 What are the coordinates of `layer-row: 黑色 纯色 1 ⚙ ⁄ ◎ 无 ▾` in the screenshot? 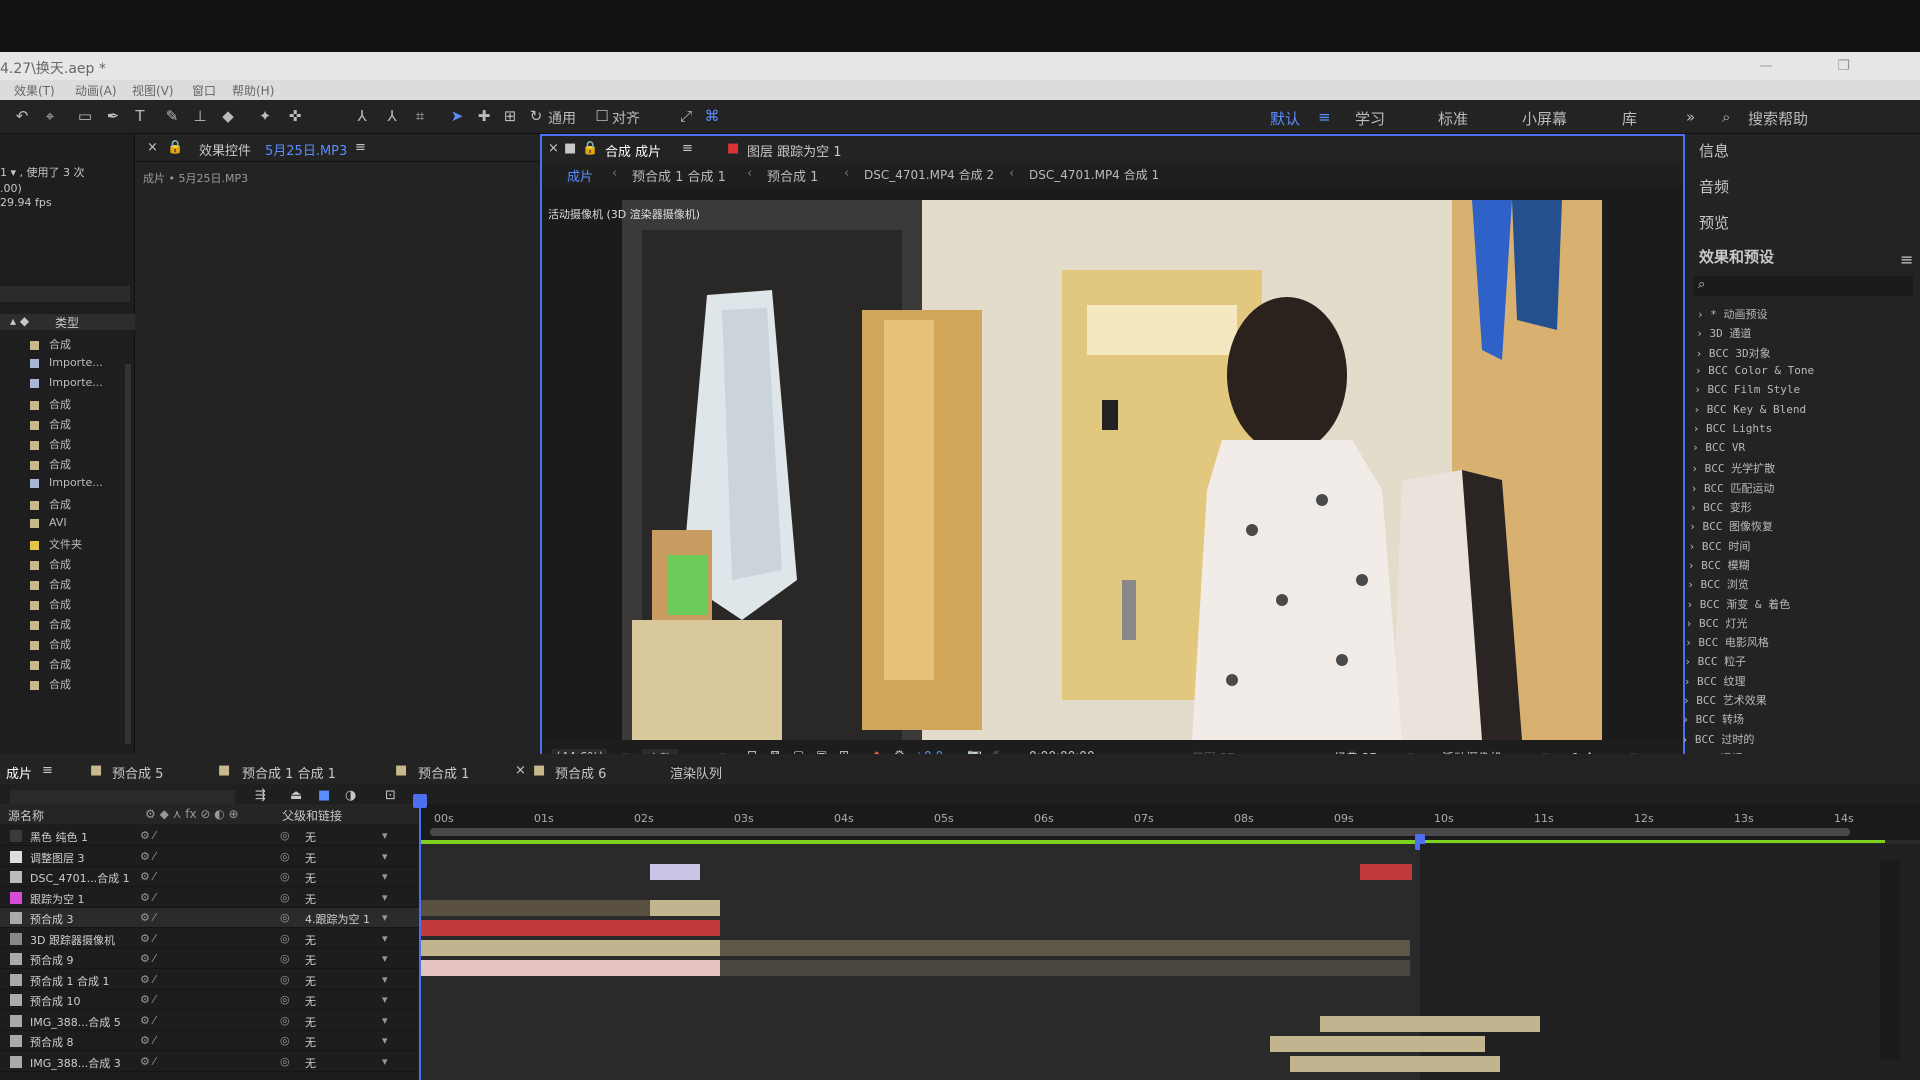 It's located at (210, 836).